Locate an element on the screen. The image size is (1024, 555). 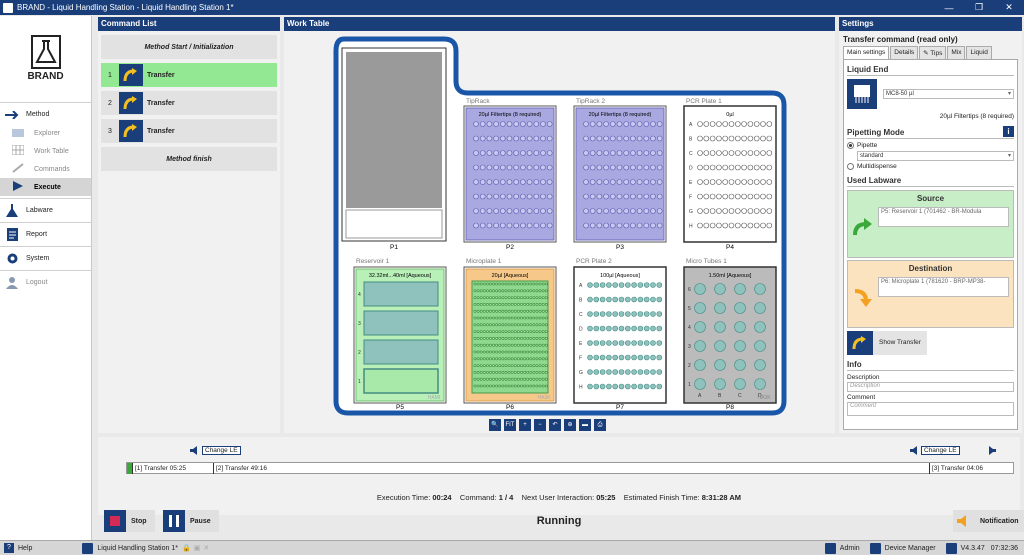
save-icon: ▣ is located at coordinates (197, 548).